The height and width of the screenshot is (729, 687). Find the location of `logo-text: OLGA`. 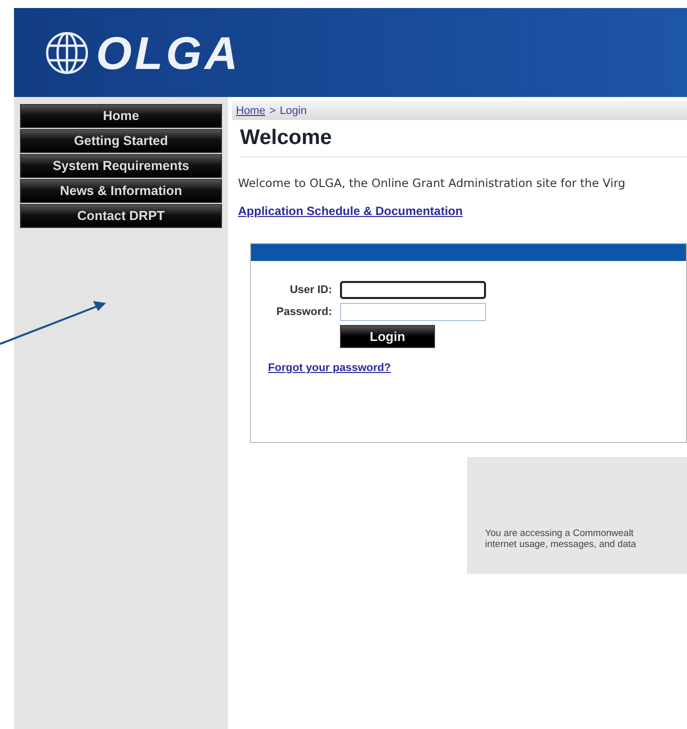

logo-text: OLGA is located at coordinates (168, 53).